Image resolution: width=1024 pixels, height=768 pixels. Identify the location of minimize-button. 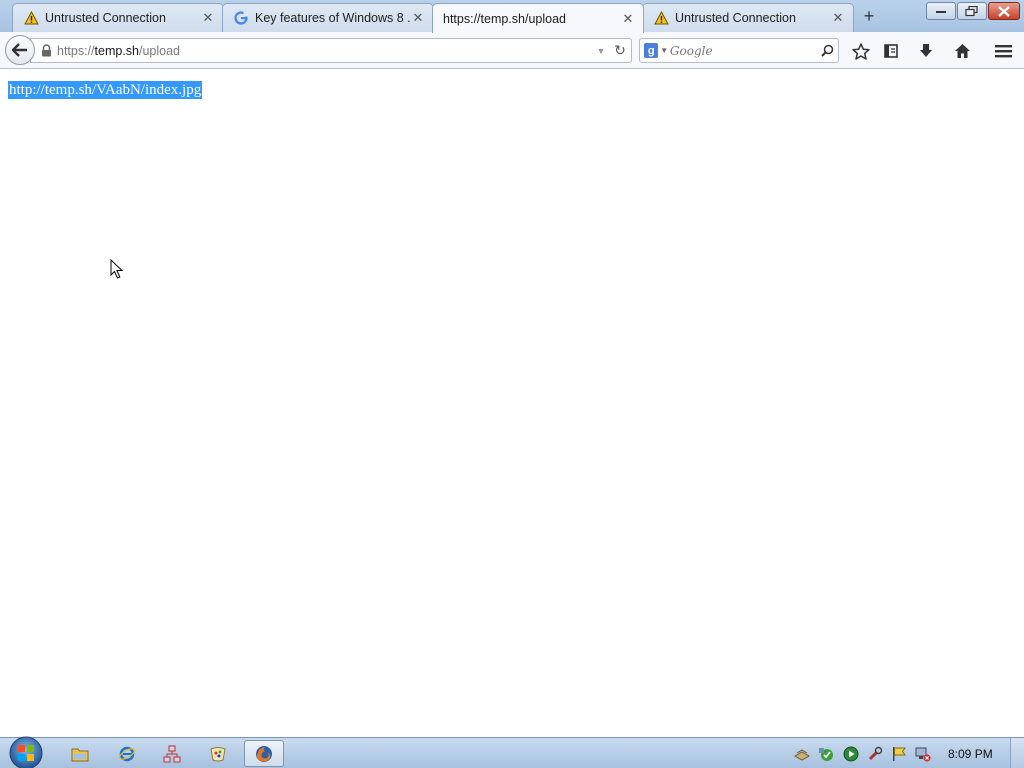
(941, 11).